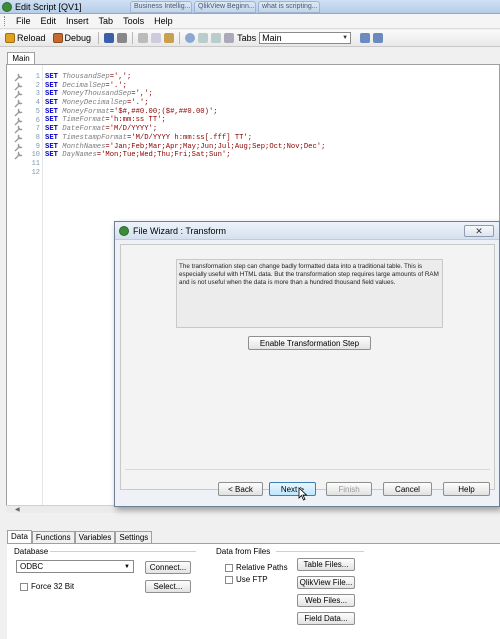 The image size is (500, 639). What do you see at coordinates (37, 94) in the screenshot?
I see `line-number: 3` at bounding box center [37, 94].